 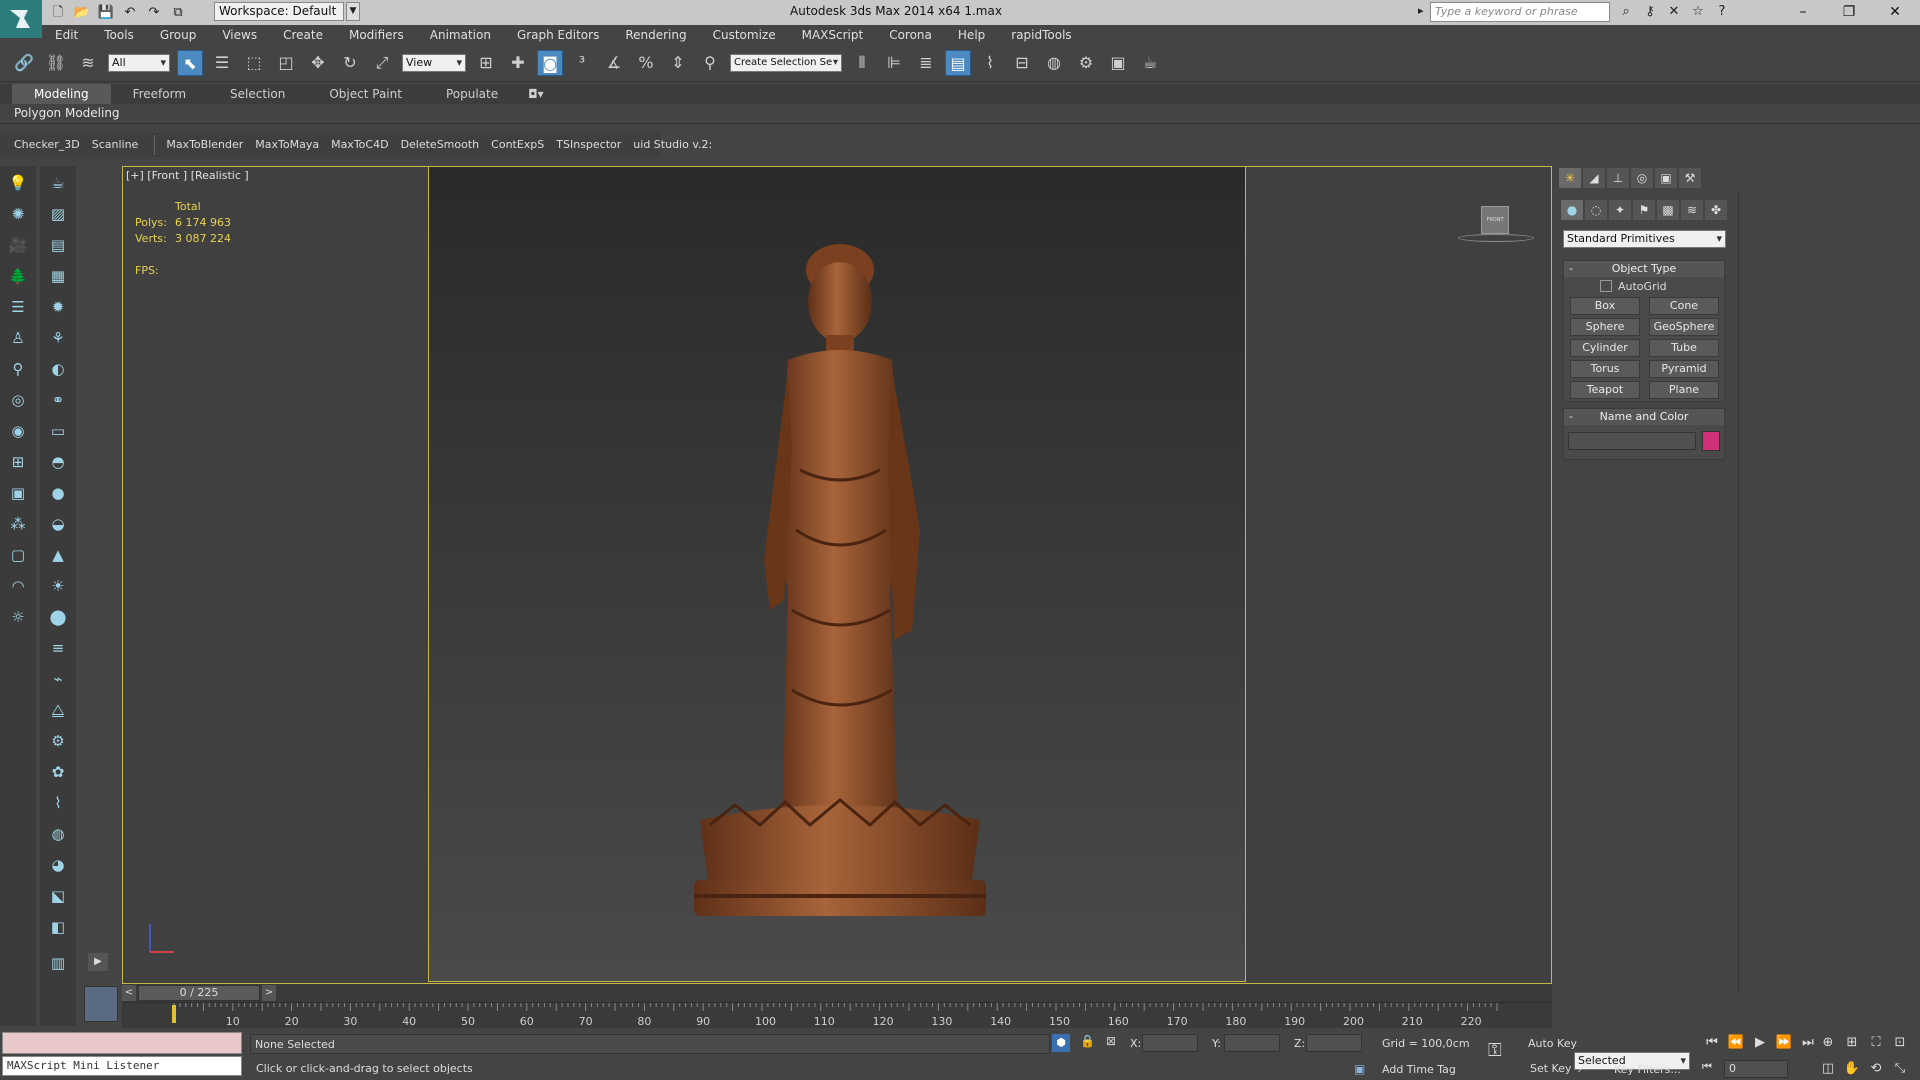 I want to click on graphite-ribbon-toggle-icon: ▤, so click(x=958, y=63).